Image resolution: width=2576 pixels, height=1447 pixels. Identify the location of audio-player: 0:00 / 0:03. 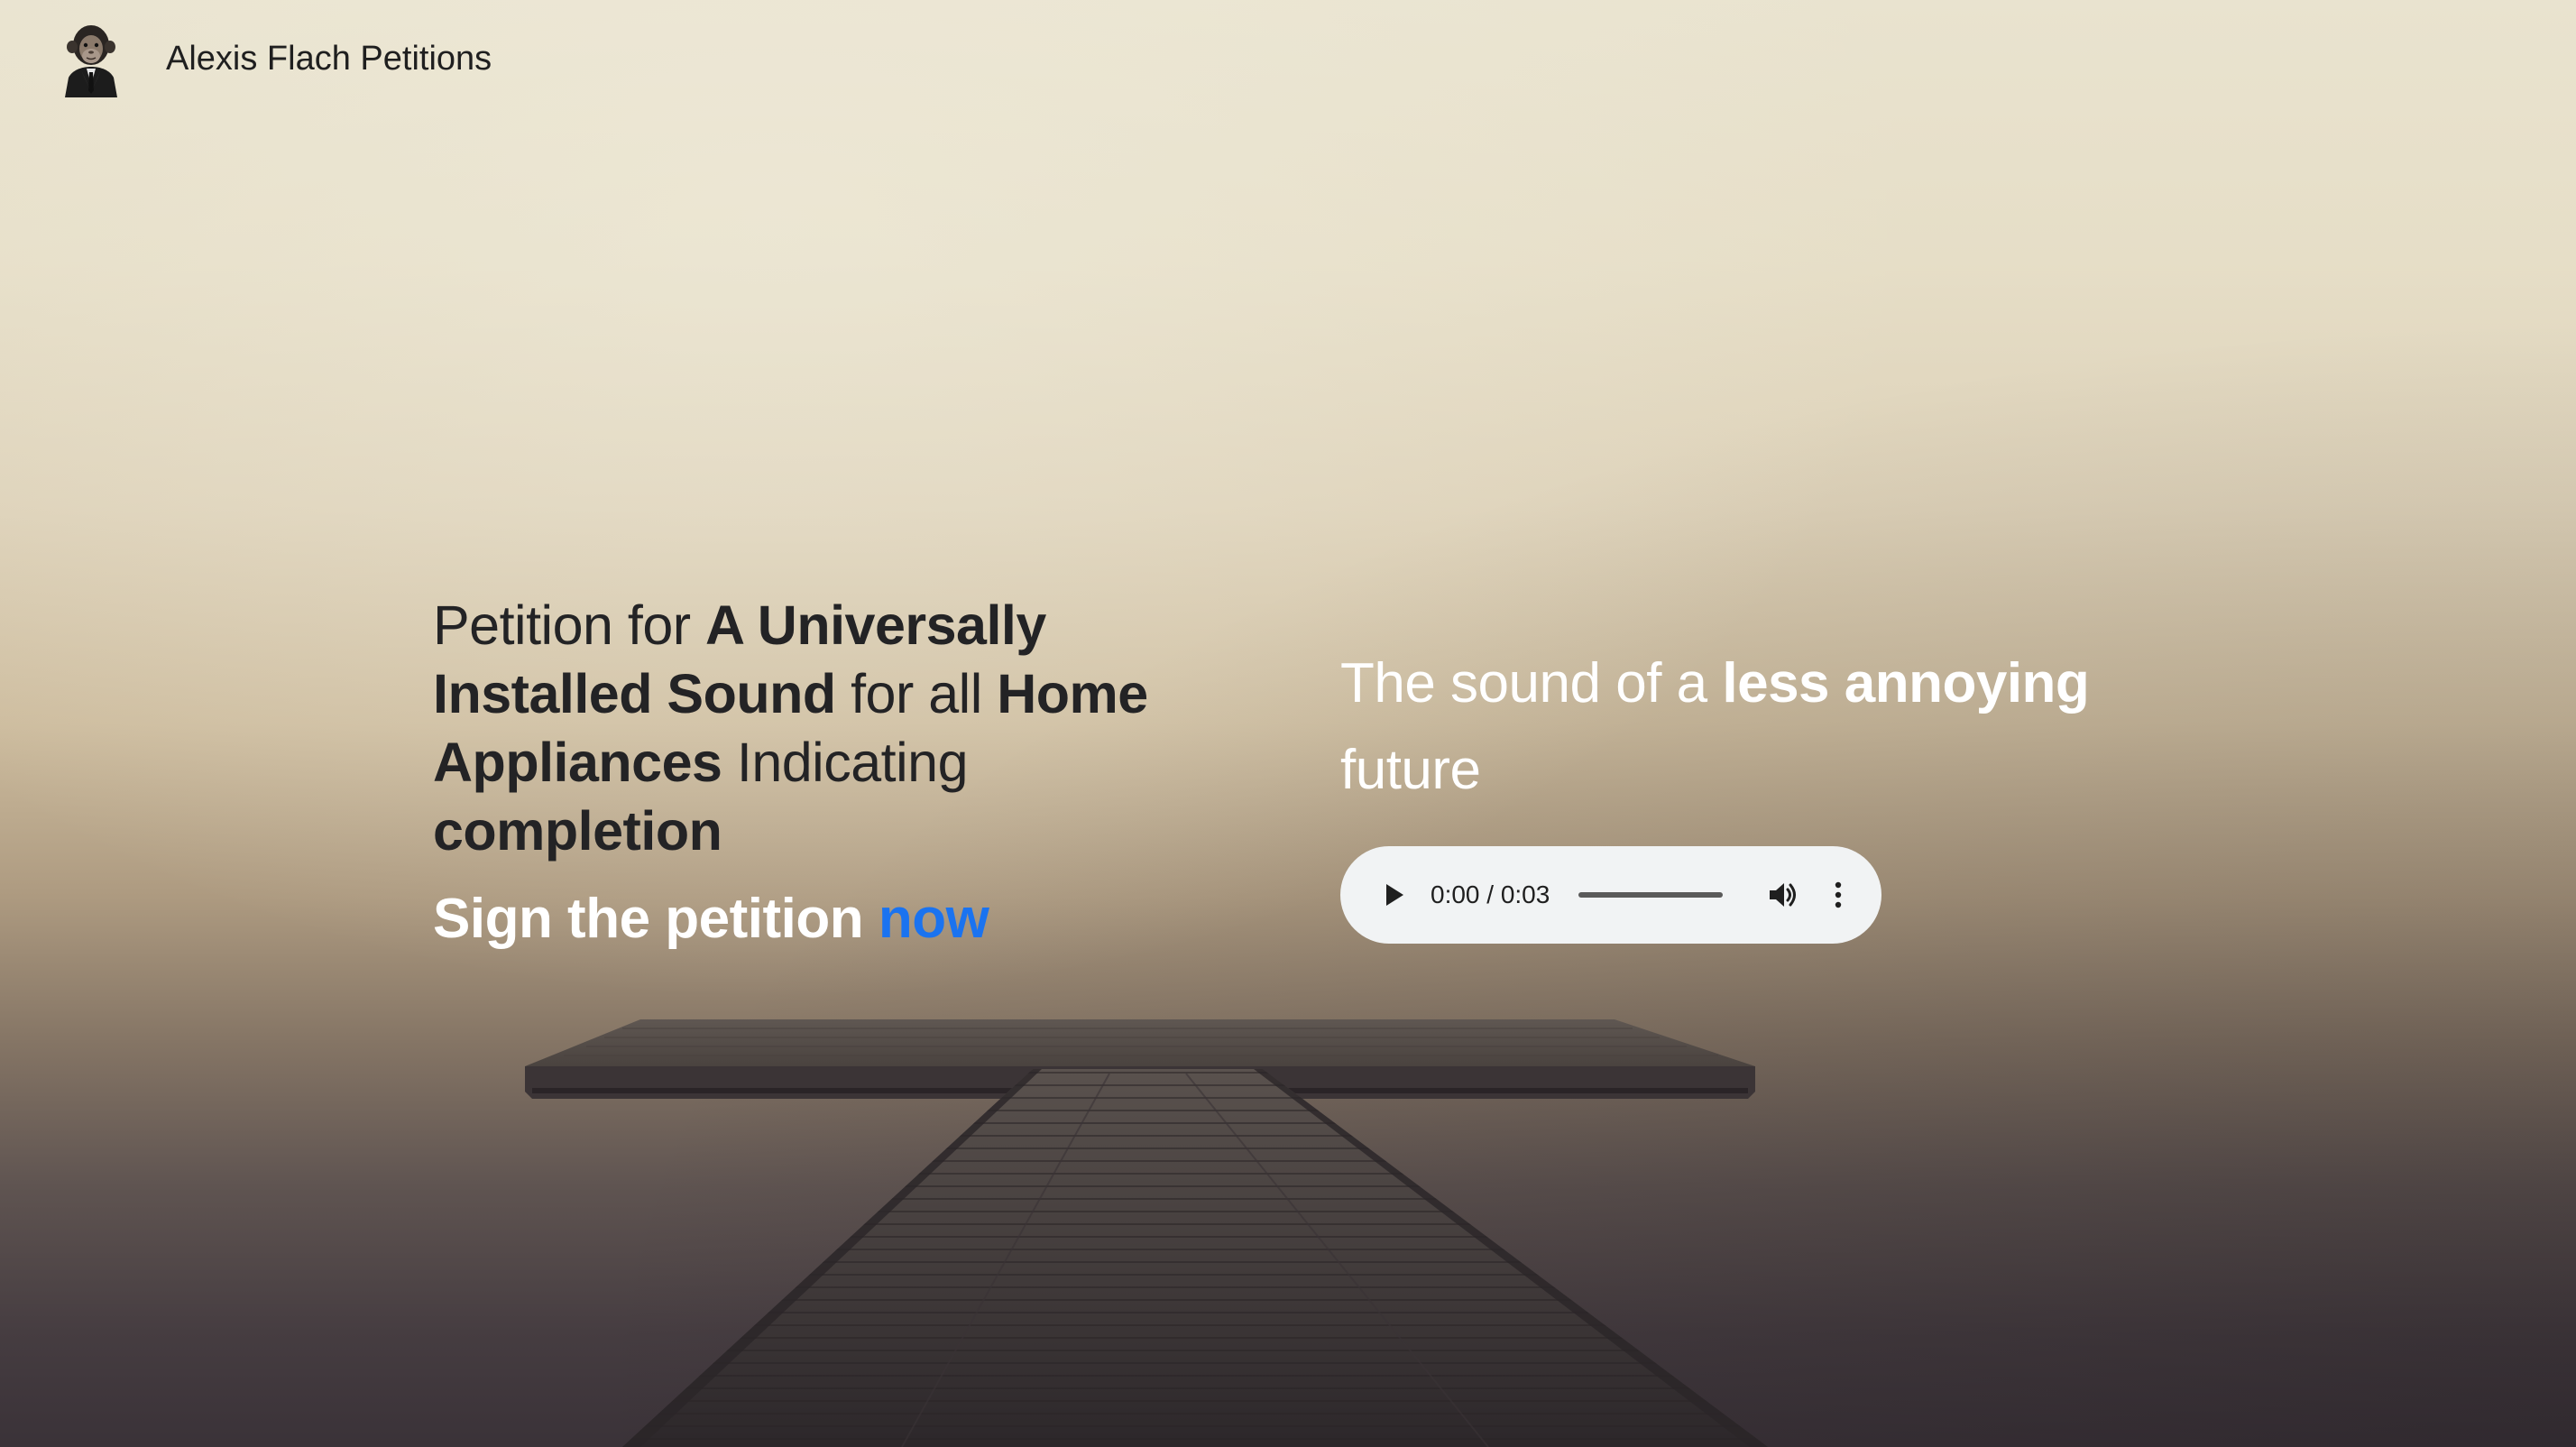
(1610, 895).